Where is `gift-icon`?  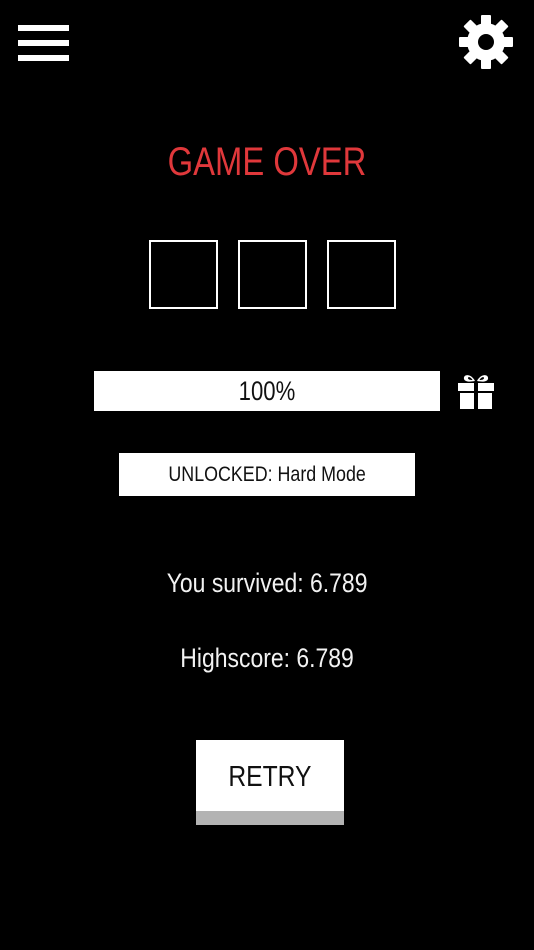 gift-icon is located at coordinates (476, 392).